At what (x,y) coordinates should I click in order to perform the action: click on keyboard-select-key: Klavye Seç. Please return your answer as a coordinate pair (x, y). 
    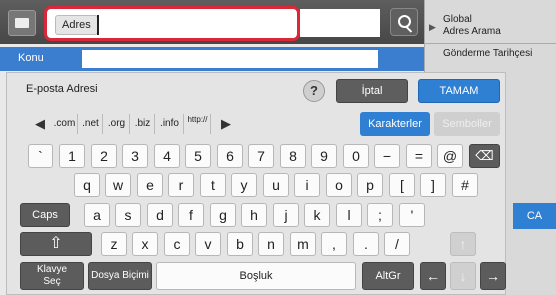
    Looking at the image, I should click on (52, 276).